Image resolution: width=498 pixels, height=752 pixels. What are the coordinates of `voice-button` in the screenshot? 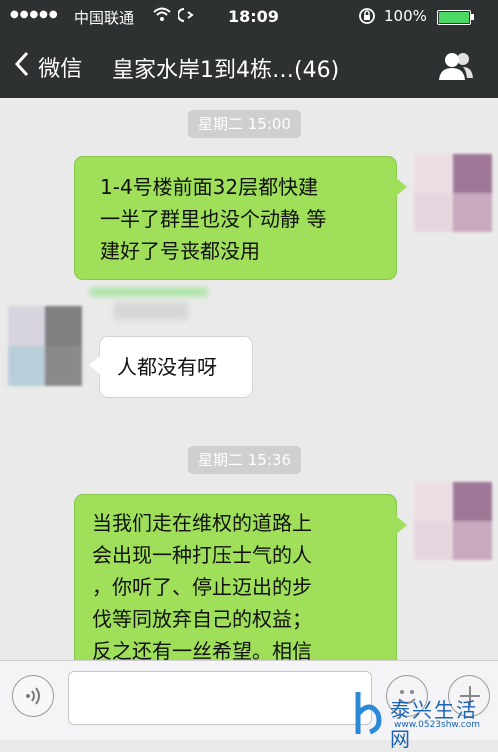 It's located at (33, 696).